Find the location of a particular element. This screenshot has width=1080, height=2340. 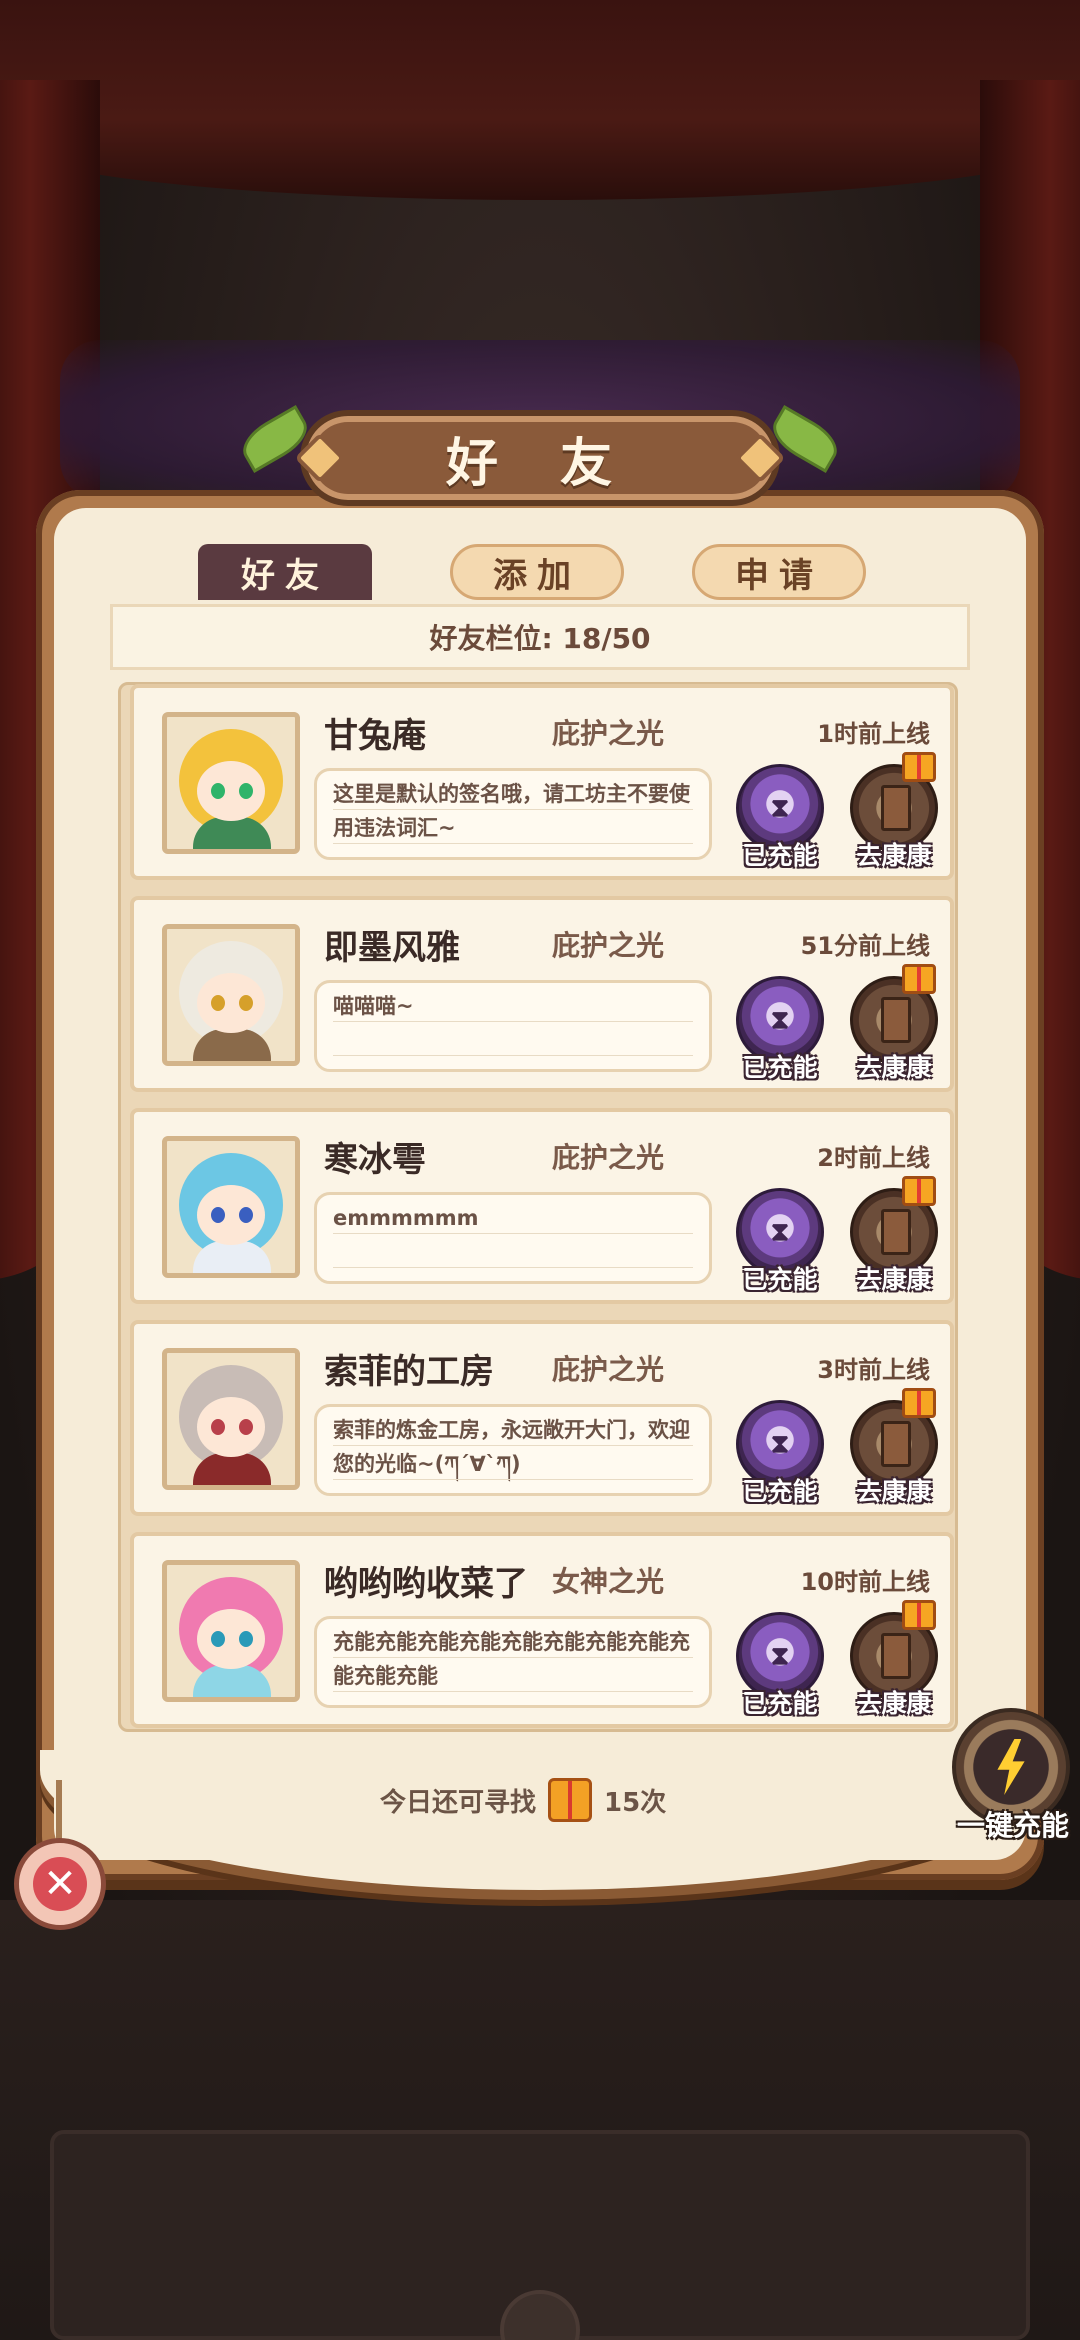

signature-text: 这里是默认的签名哦，请工坊主不要使用违法词汇~ is located at coordinates (511, 811).